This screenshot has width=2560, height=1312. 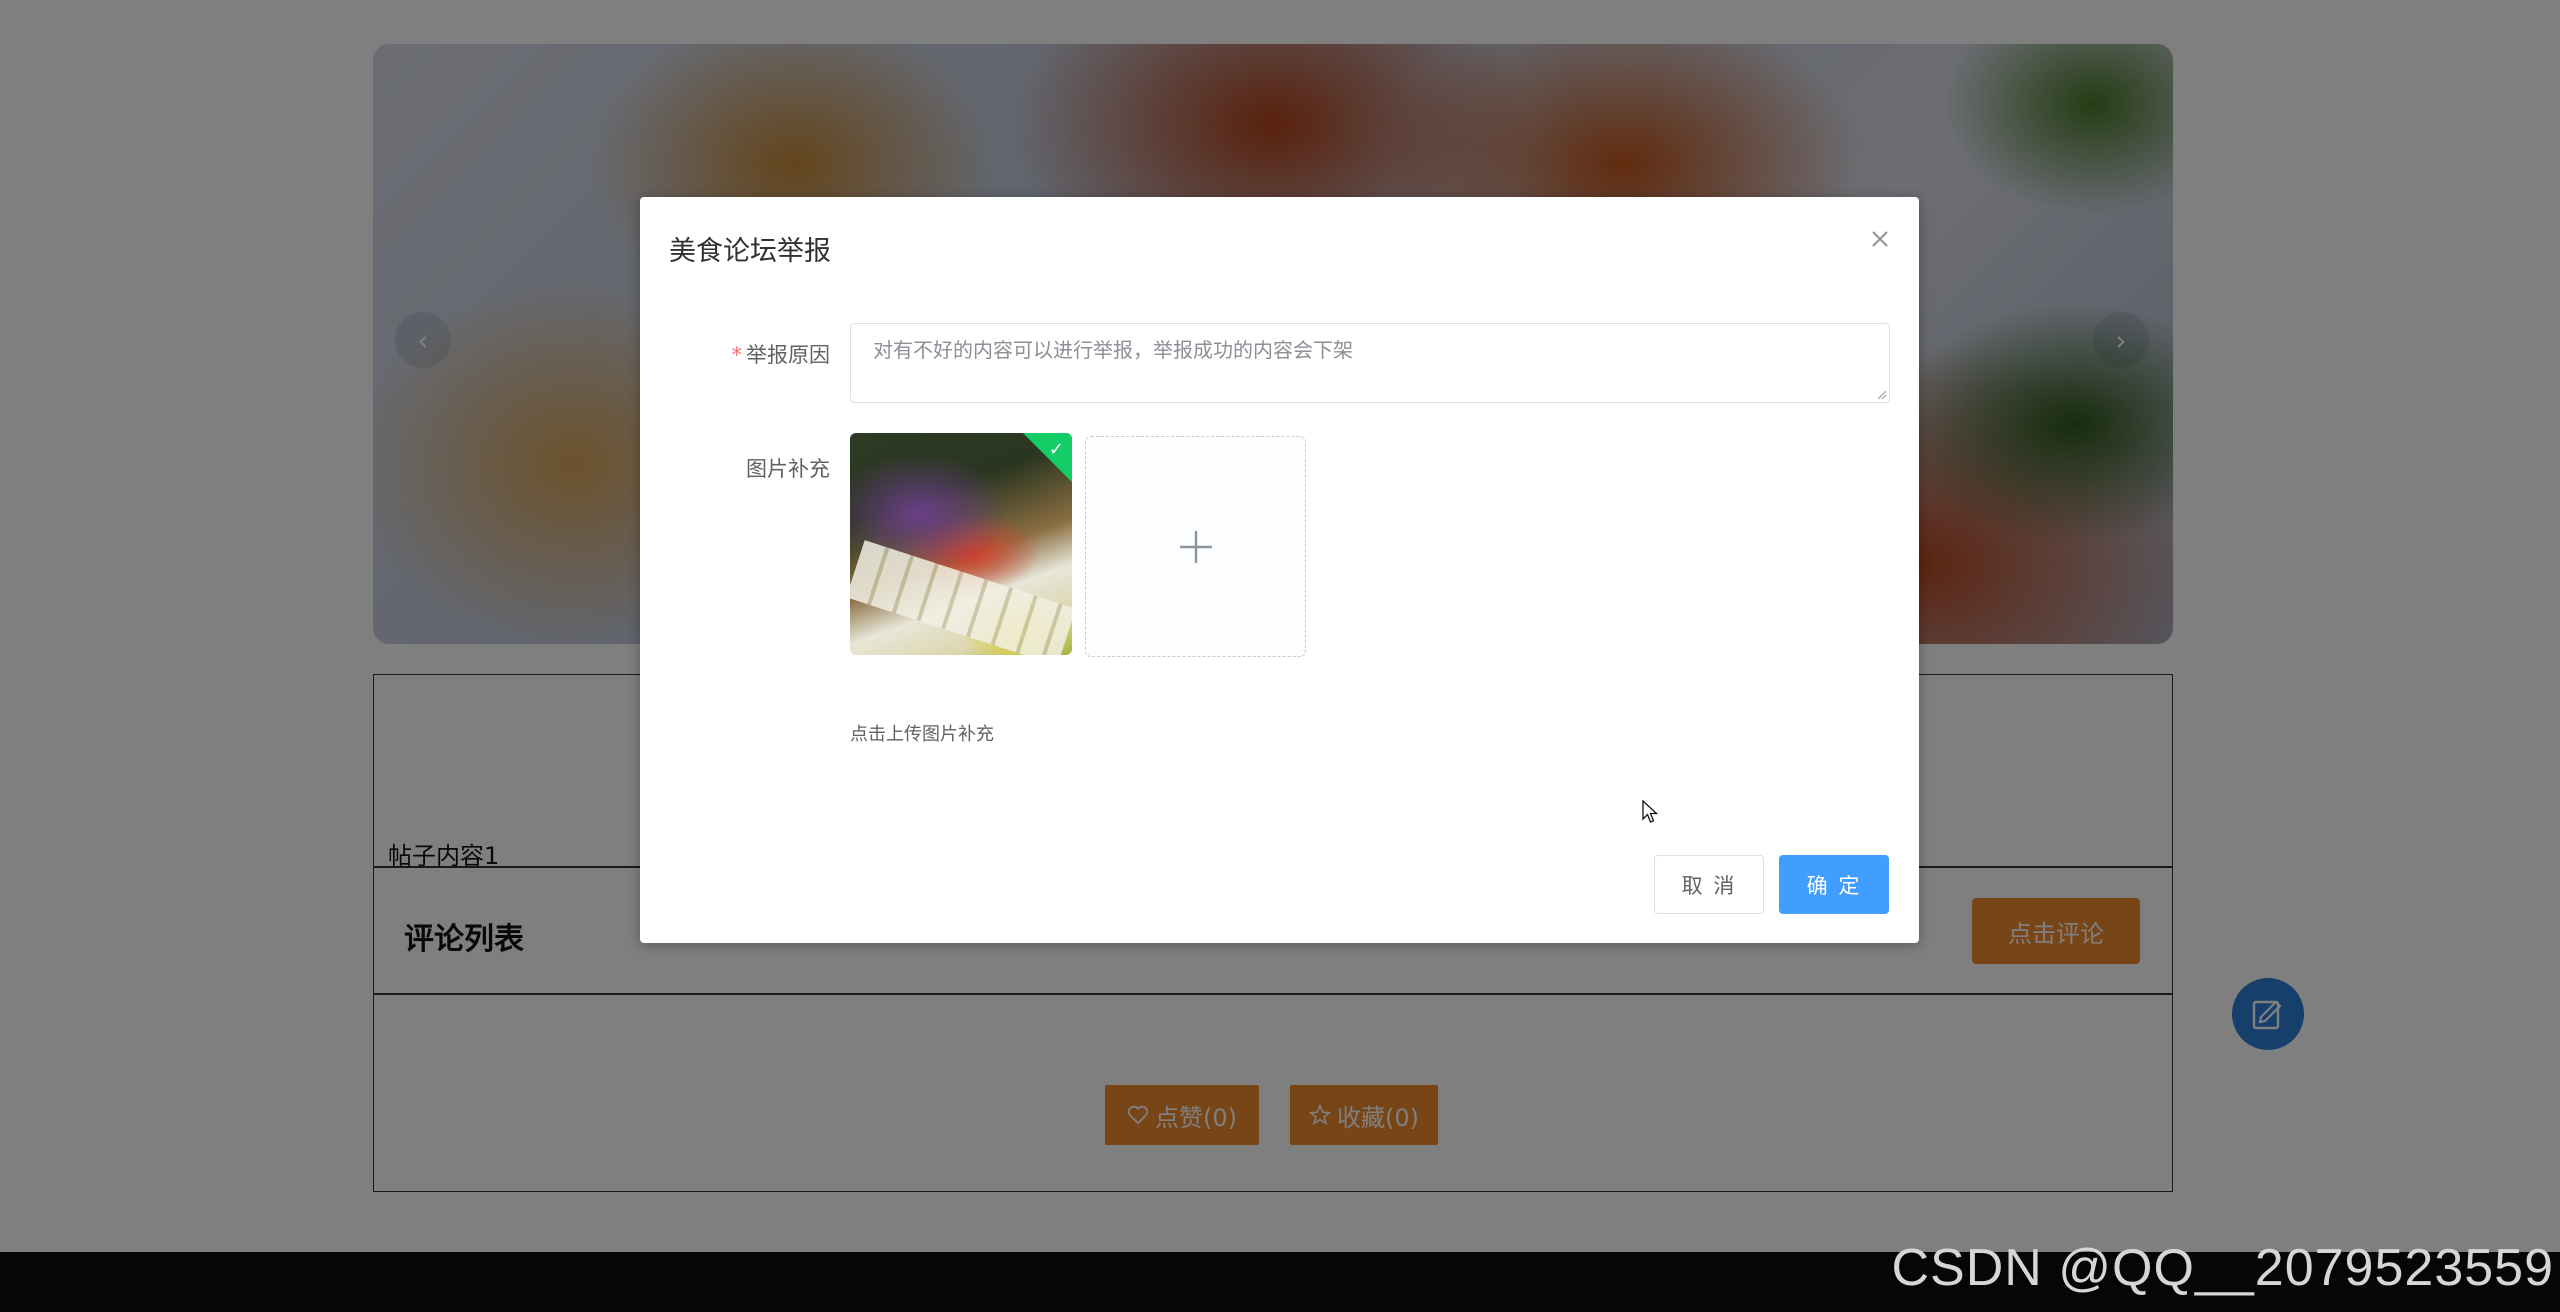 I want to click on image-label: 图片补充, so click(x=788, y=469).